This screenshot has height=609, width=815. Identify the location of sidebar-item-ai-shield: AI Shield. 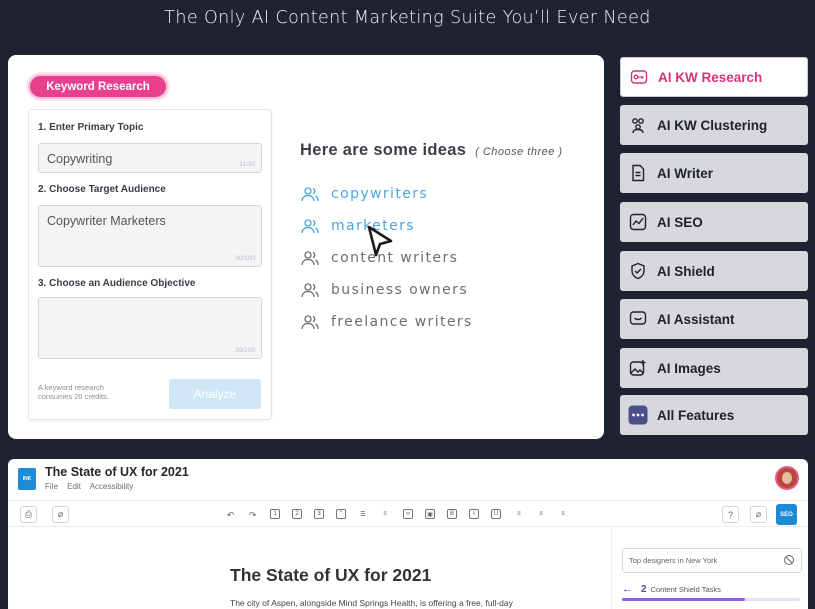
(714, 271).